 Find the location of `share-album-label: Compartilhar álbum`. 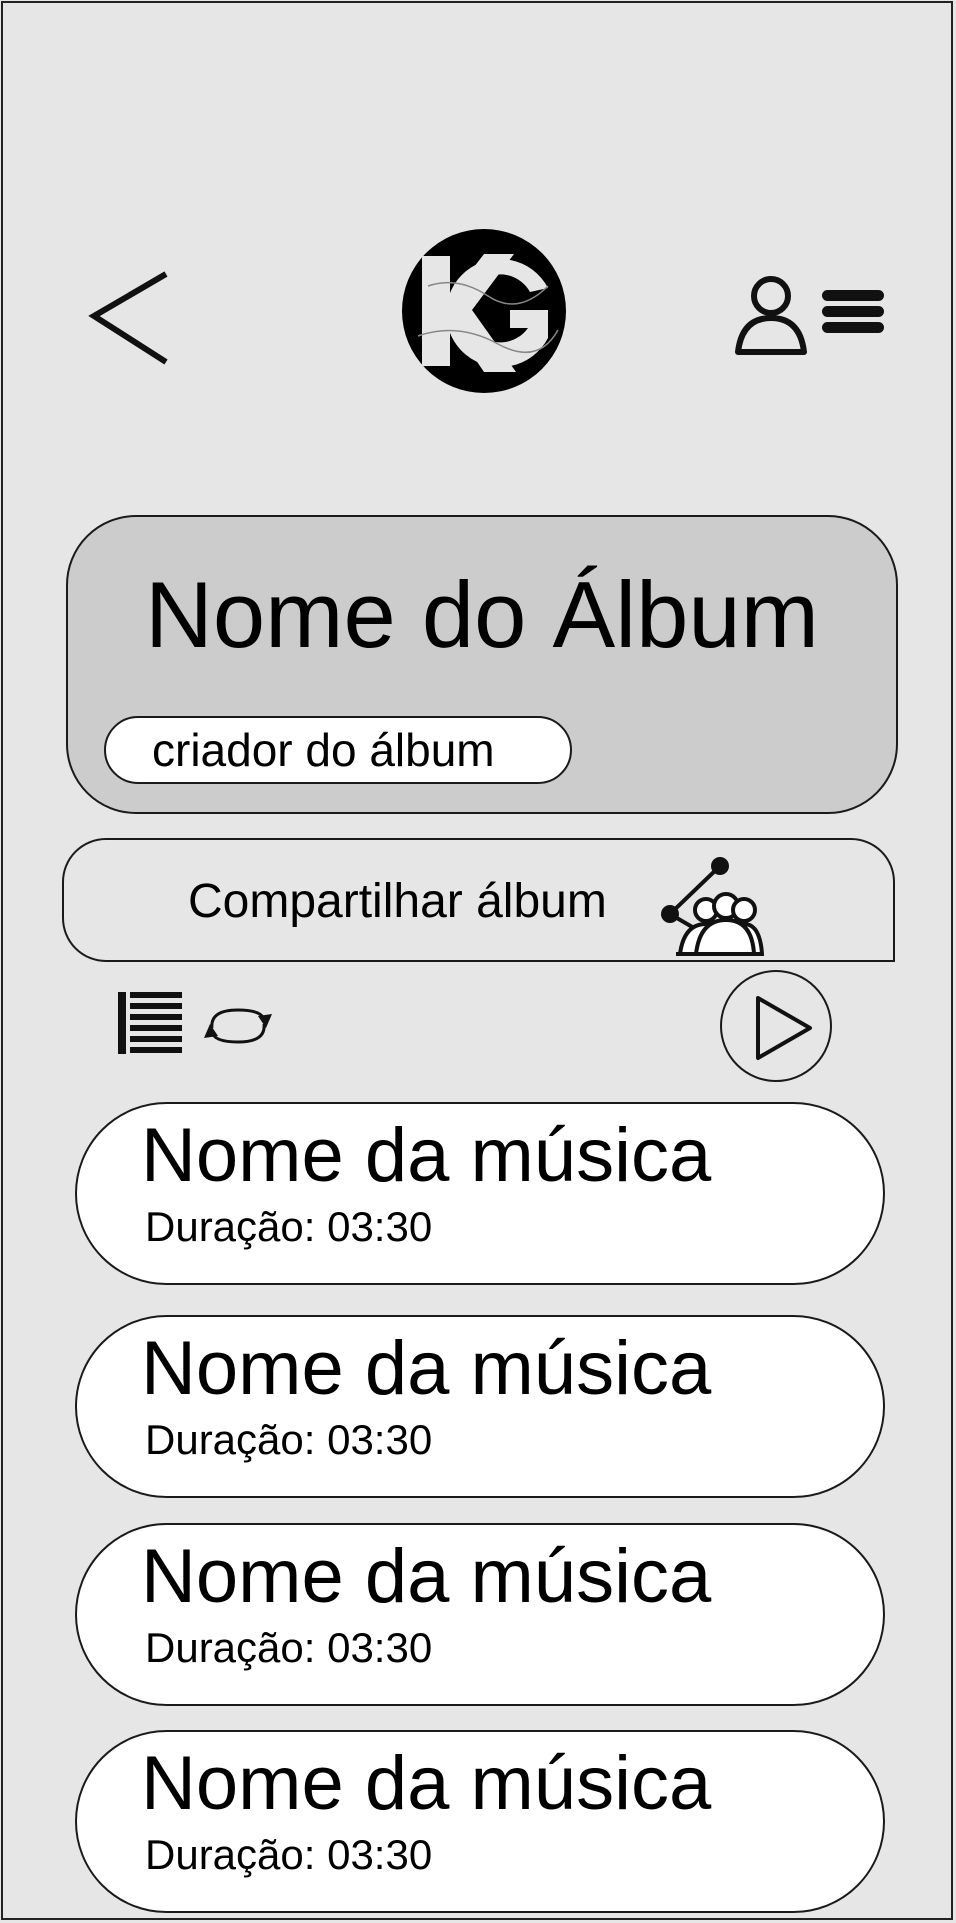

share-album-label: Compartilhar álbum is located at coordinates (397, 901).